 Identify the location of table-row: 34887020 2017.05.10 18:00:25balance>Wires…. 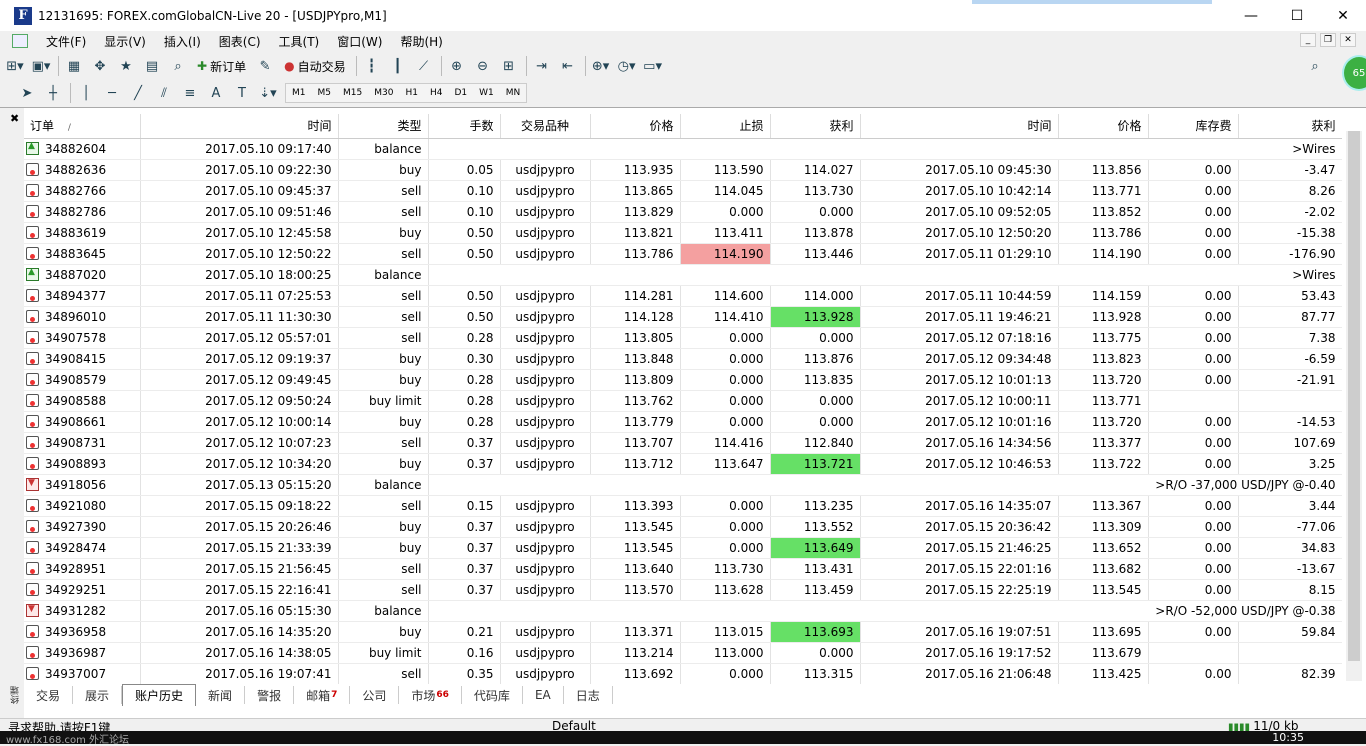
(683, 275).